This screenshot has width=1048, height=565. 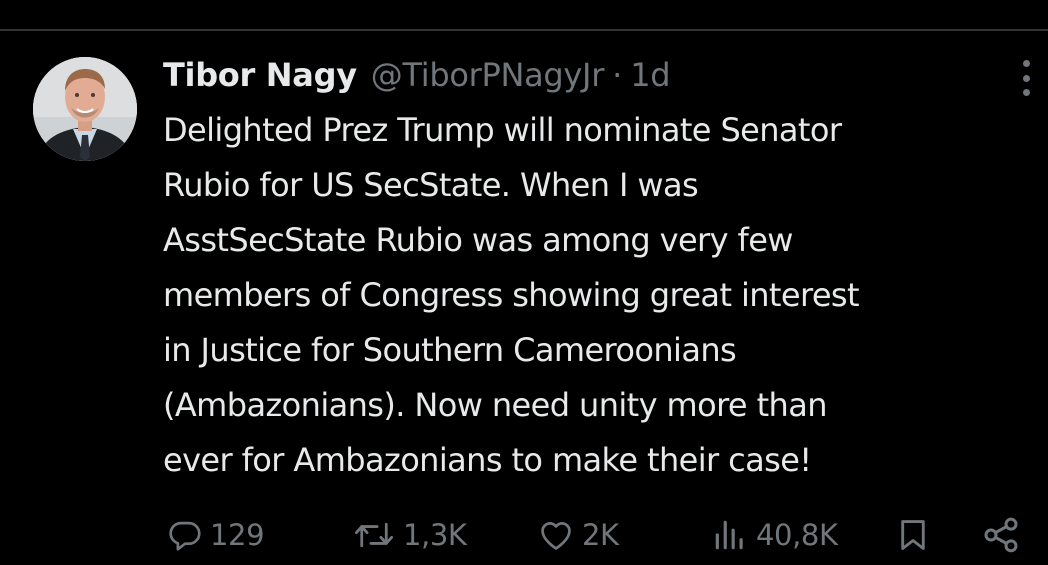 What do you see at coordinates (478, 240) in the screenshot?
I see `tweet-text-line: AsstSecState Rubio was among very few` at bounding box center [478, 240].